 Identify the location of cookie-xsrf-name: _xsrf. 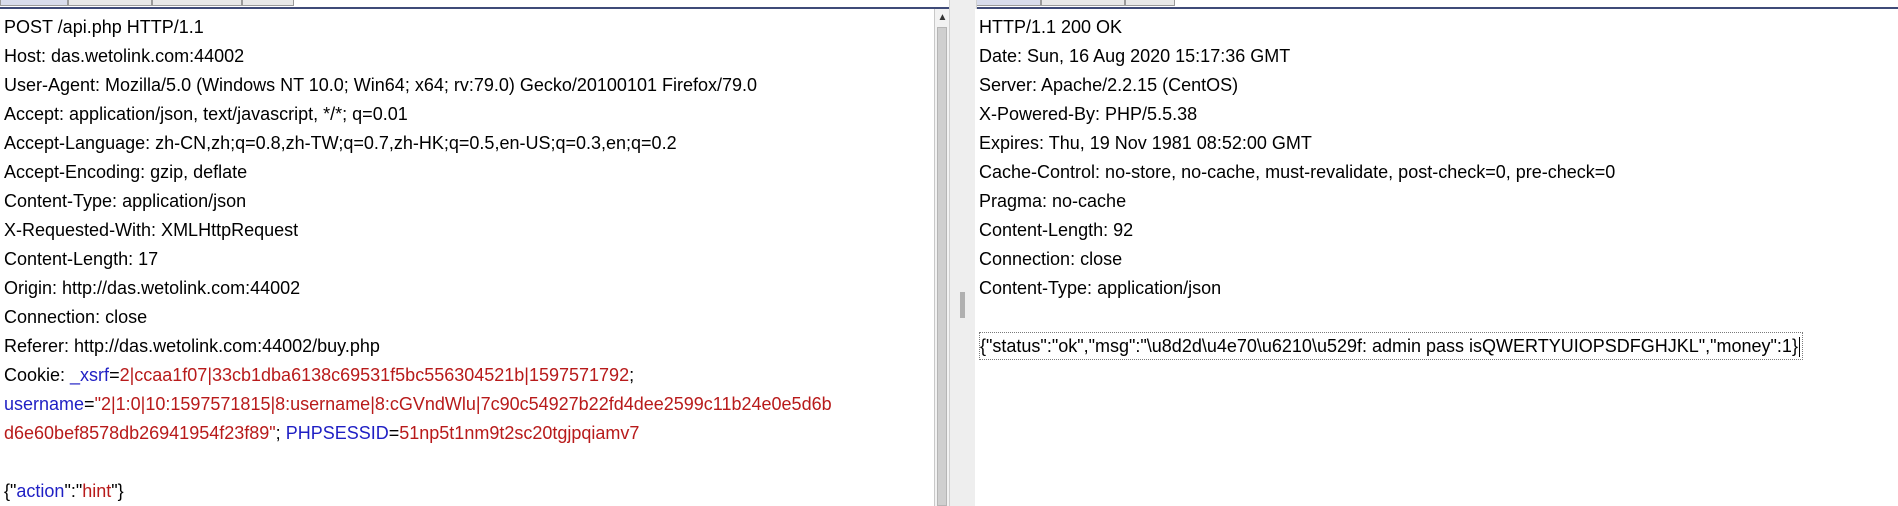
(90, 375).